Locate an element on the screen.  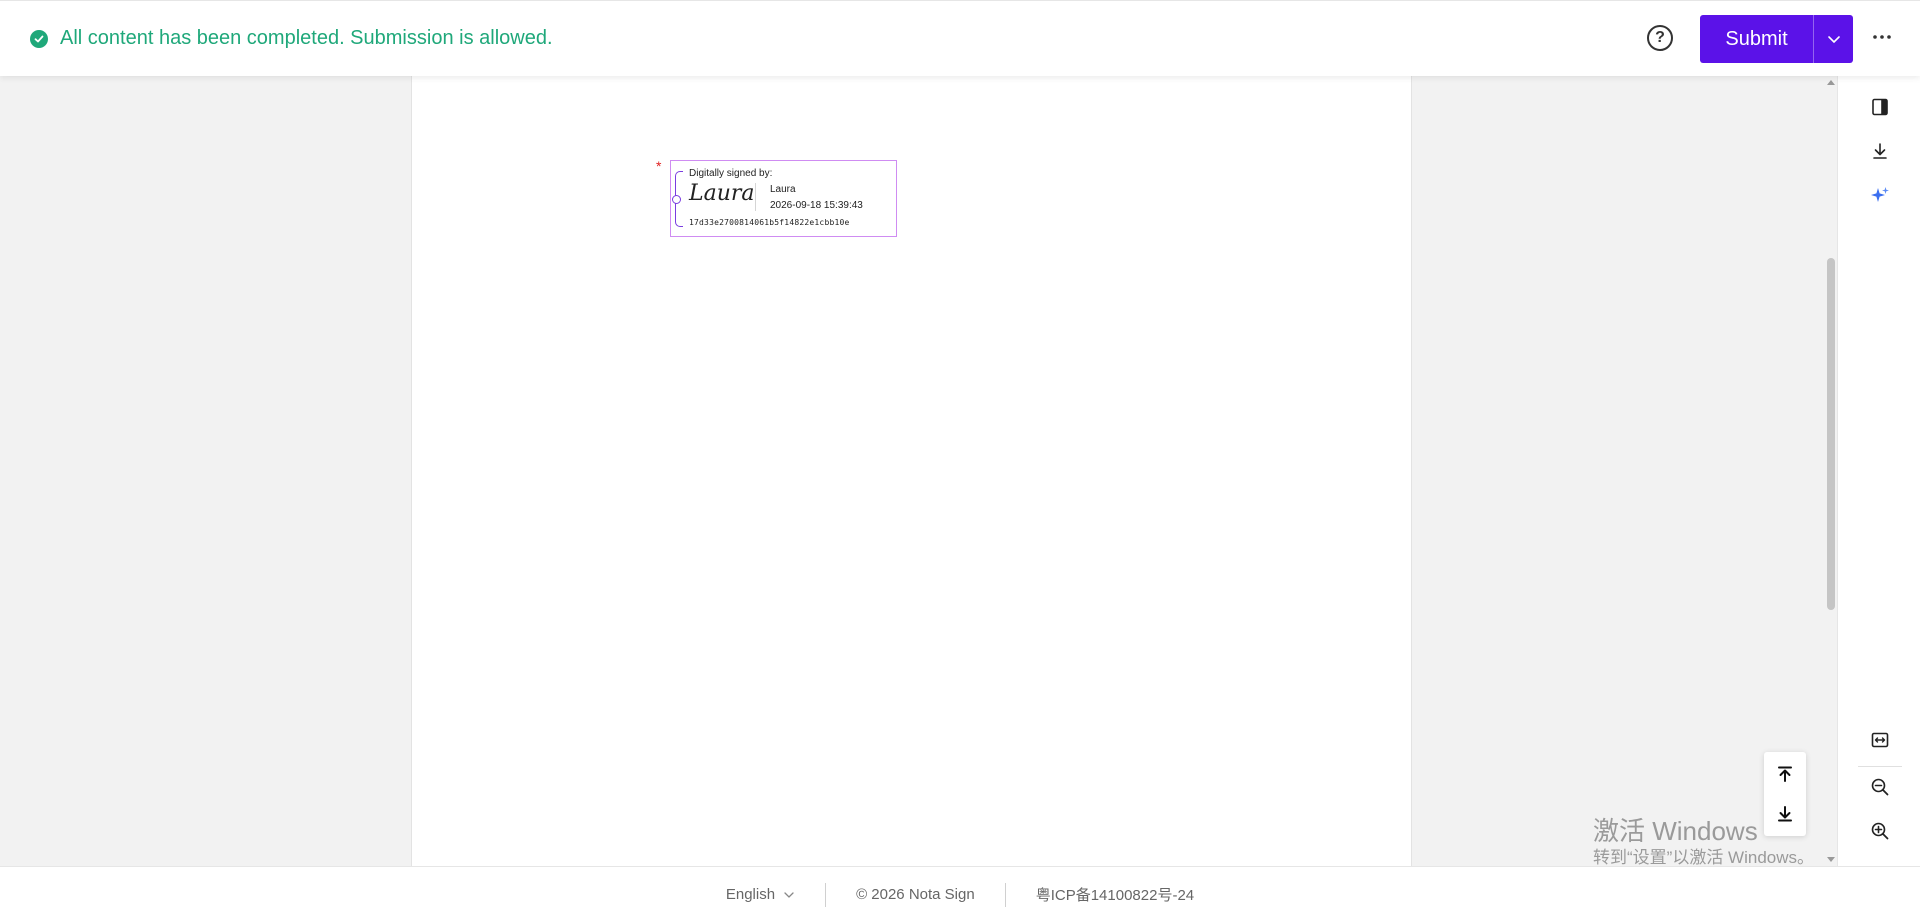
watermark-subtitle: 转到“设置”以激活 Windows。 is located at coordinates (1704, 857).